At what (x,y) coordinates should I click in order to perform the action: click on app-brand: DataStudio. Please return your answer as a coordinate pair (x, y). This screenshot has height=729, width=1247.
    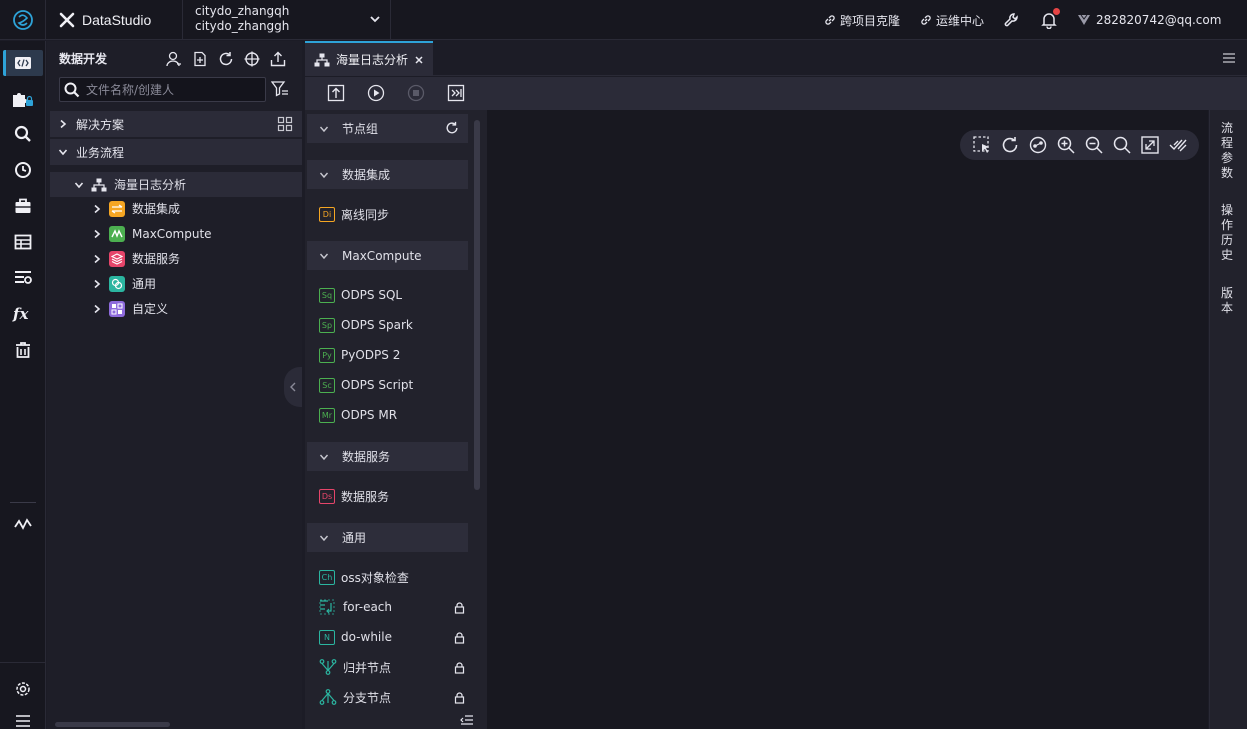
    Looking at the image, I should click on (104, 20).